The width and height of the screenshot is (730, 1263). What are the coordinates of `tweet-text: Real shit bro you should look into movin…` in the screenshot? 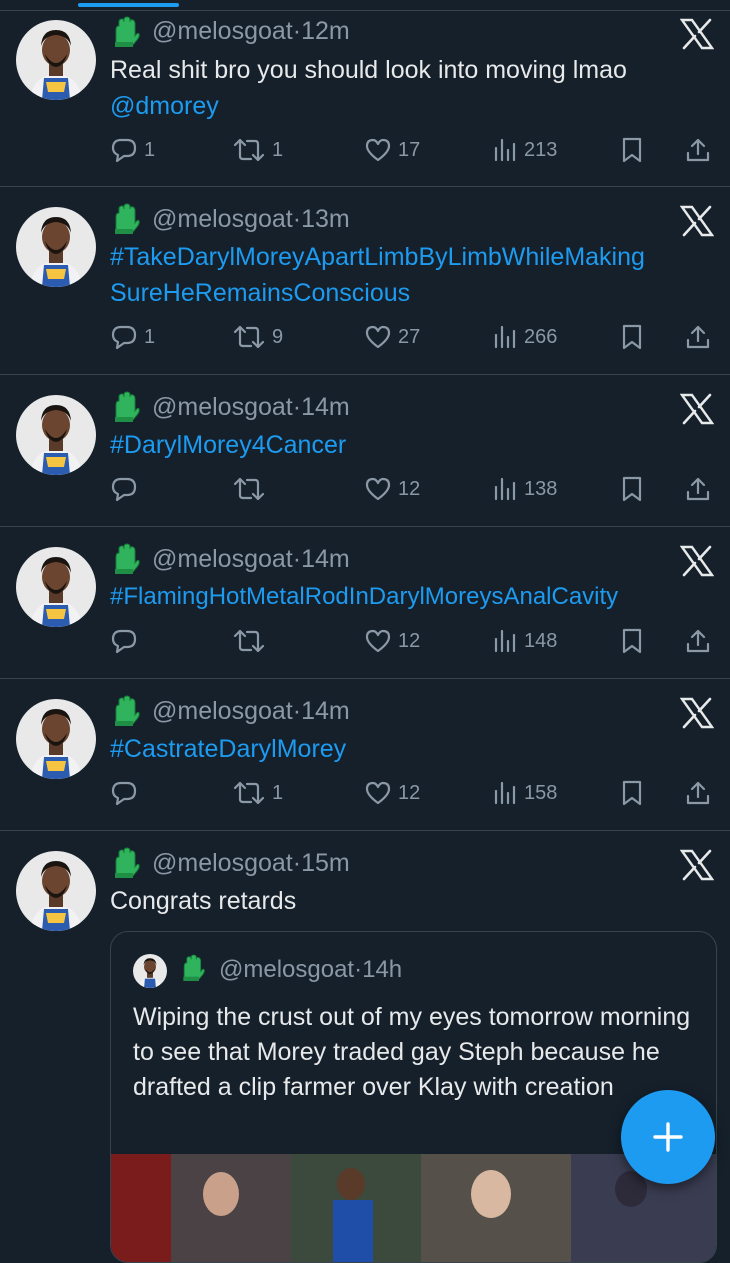 It's located at (410, 88).